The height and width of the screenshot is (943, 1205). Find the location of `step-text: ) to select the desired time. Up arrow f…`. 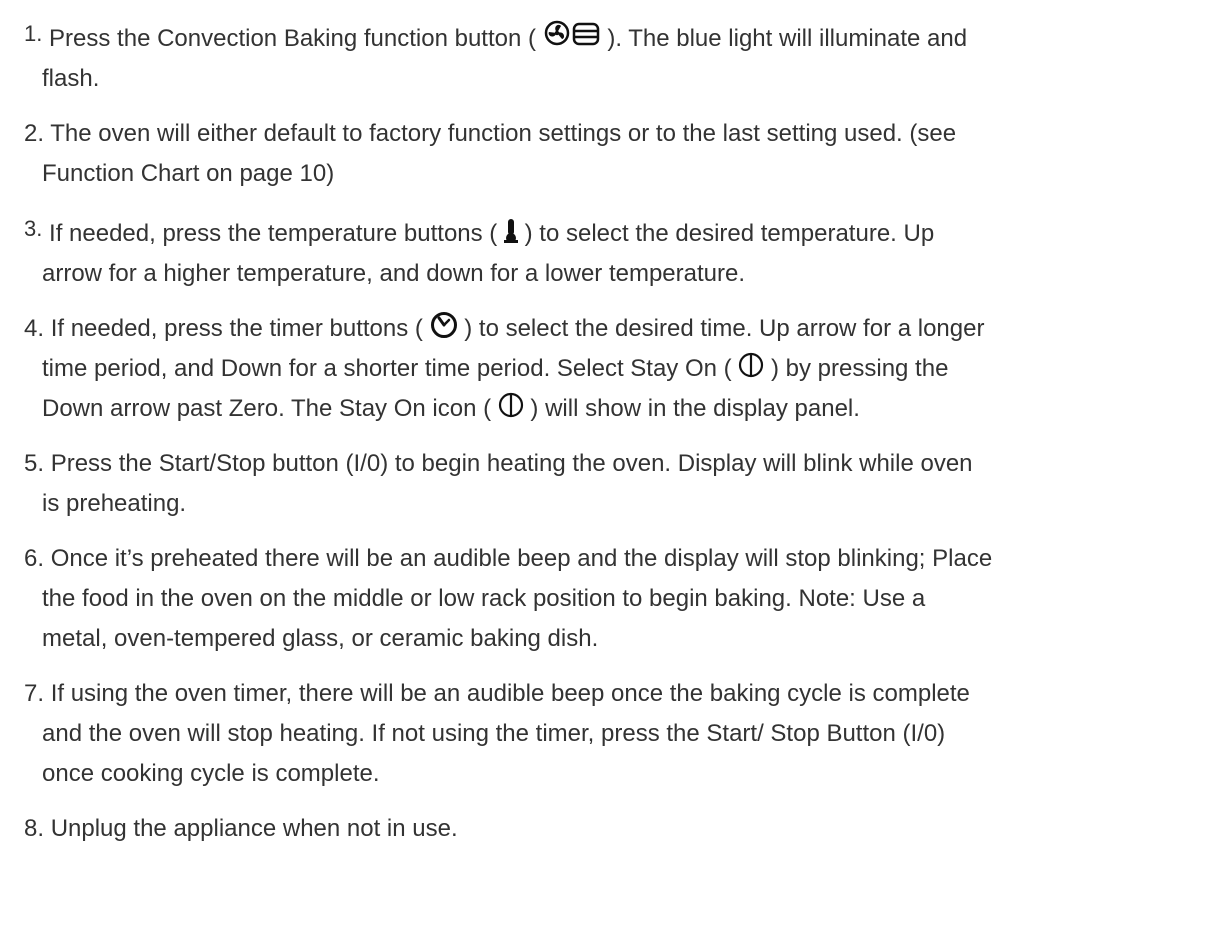

step-text: ) to select the desired time. Up arrow f… is located at coordinates (724, 328).